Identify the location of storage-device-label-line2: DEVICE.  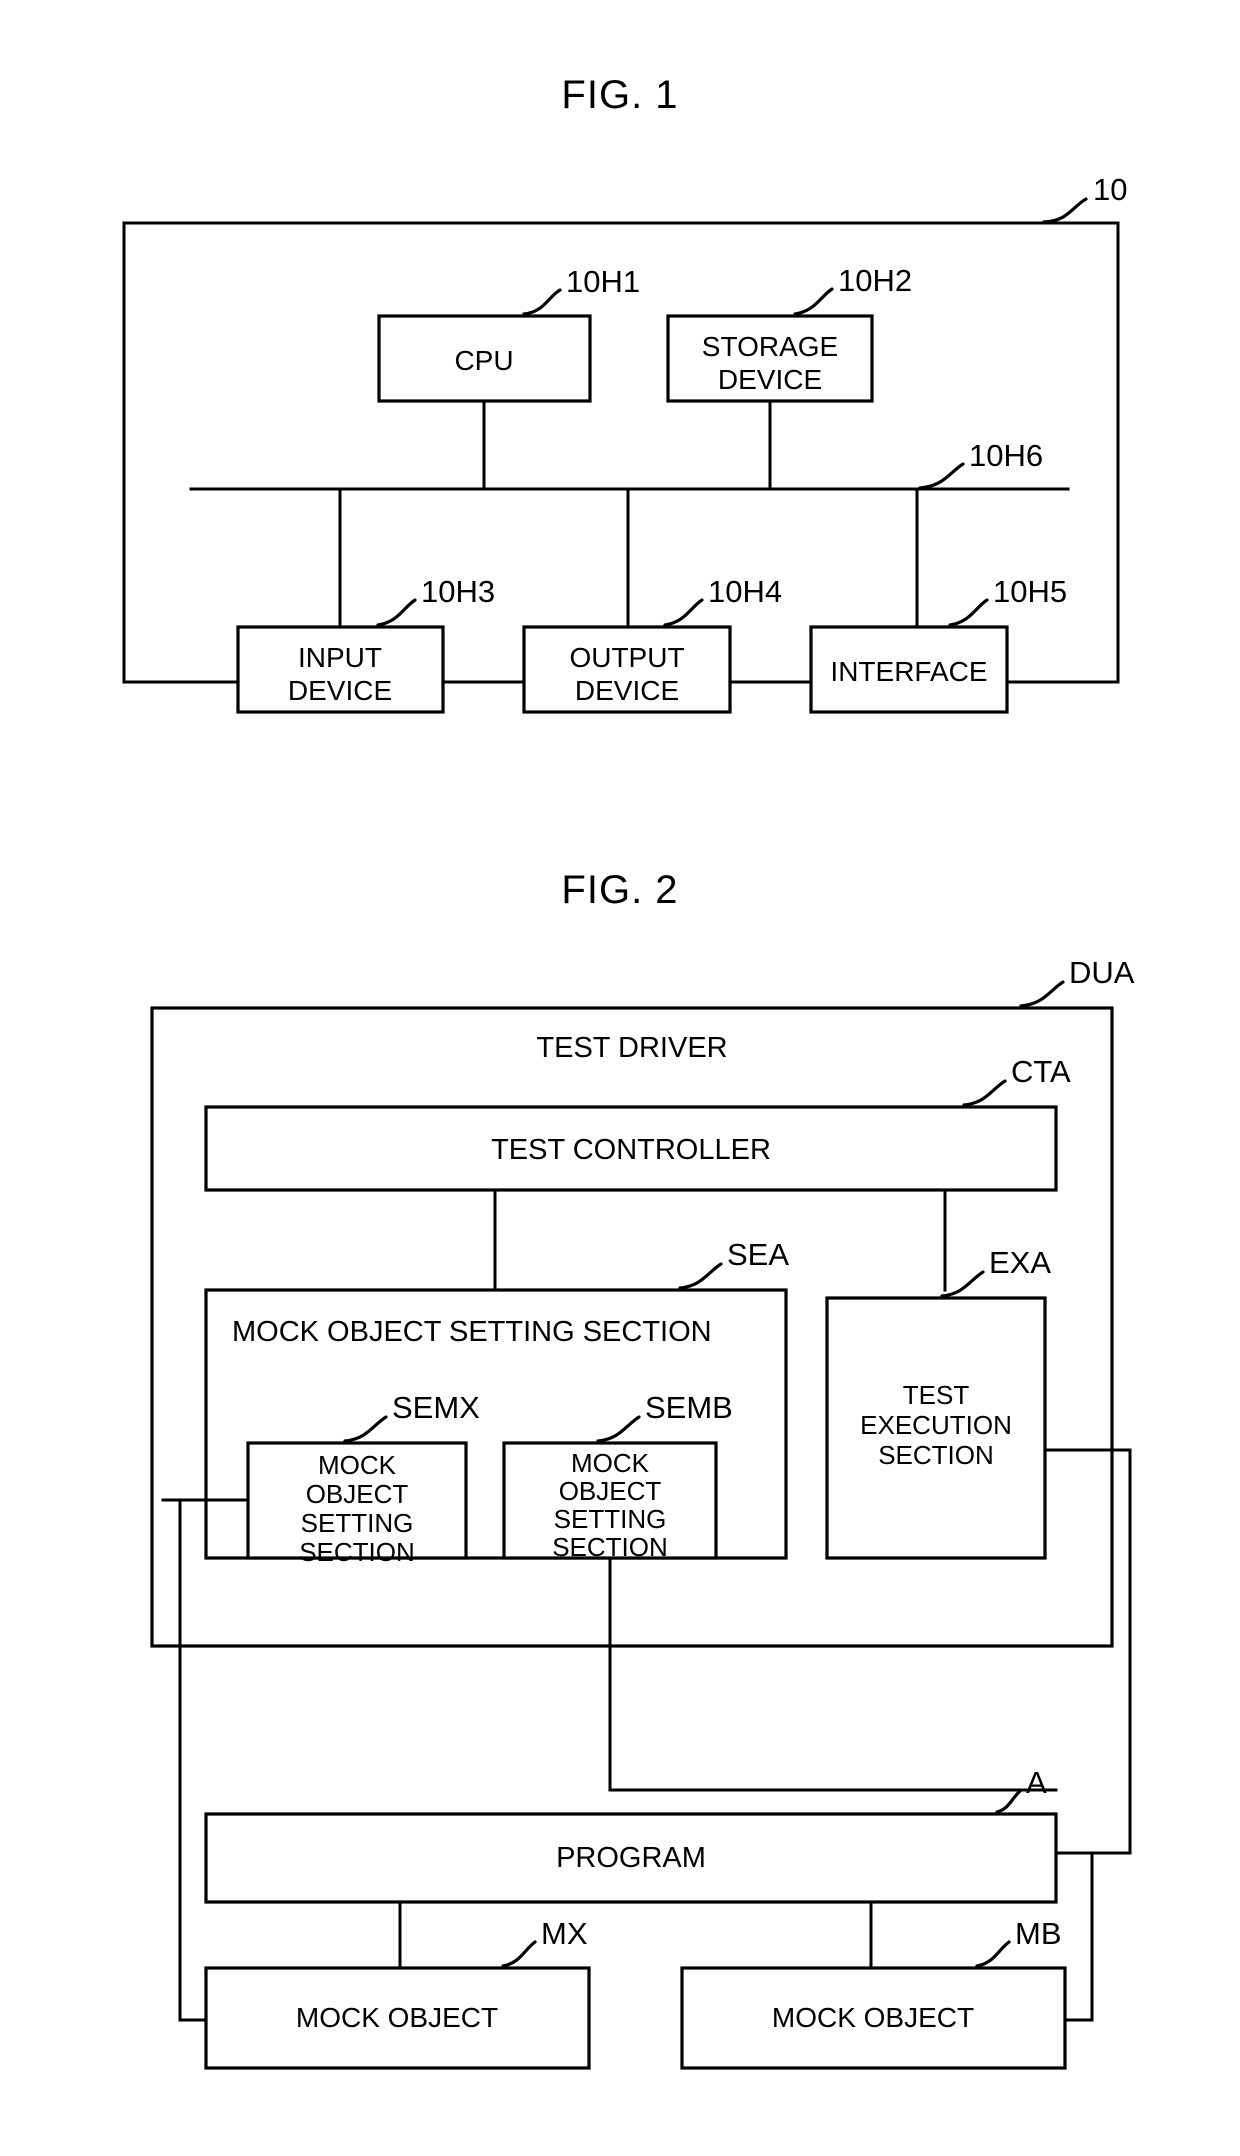
(770, 379).